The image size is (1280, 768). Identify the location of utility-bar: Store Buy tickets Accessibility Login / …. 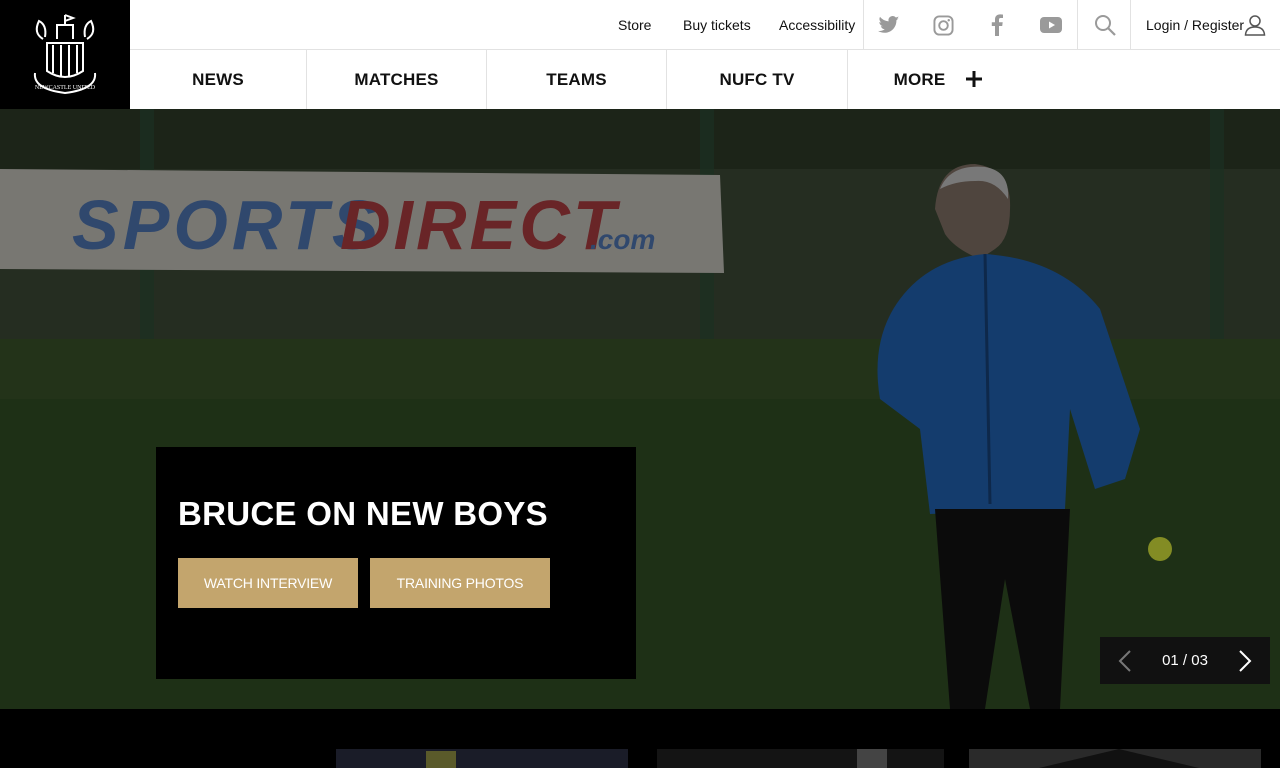
(705, 25).